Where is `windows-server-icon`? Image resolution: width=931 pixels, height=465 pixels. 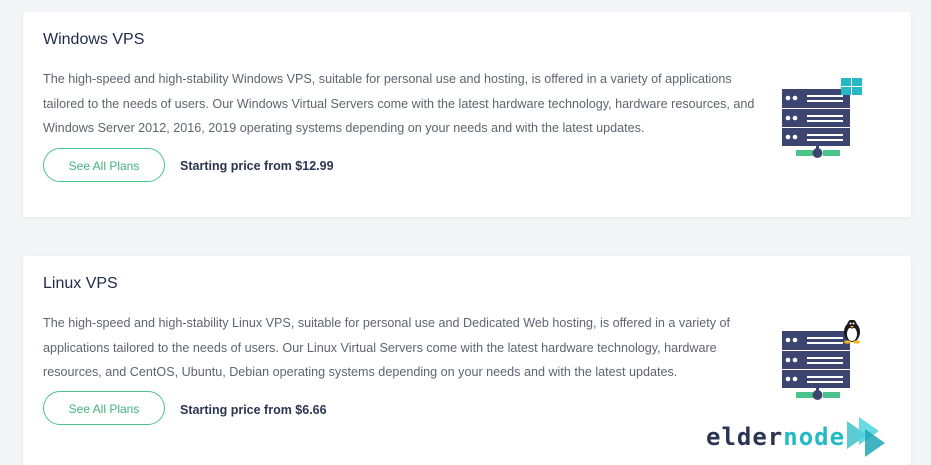
windows-server-icon is located at coordinates (822, 118).